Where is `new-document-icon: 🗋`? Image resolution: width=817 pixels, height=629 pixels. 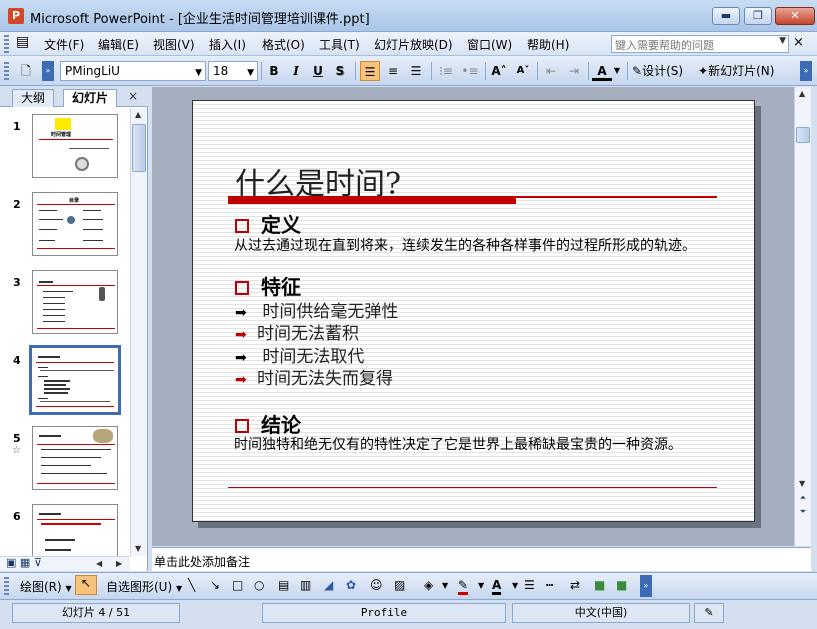 new-document-icon: 🗋 is located at coordinates (26, 71).